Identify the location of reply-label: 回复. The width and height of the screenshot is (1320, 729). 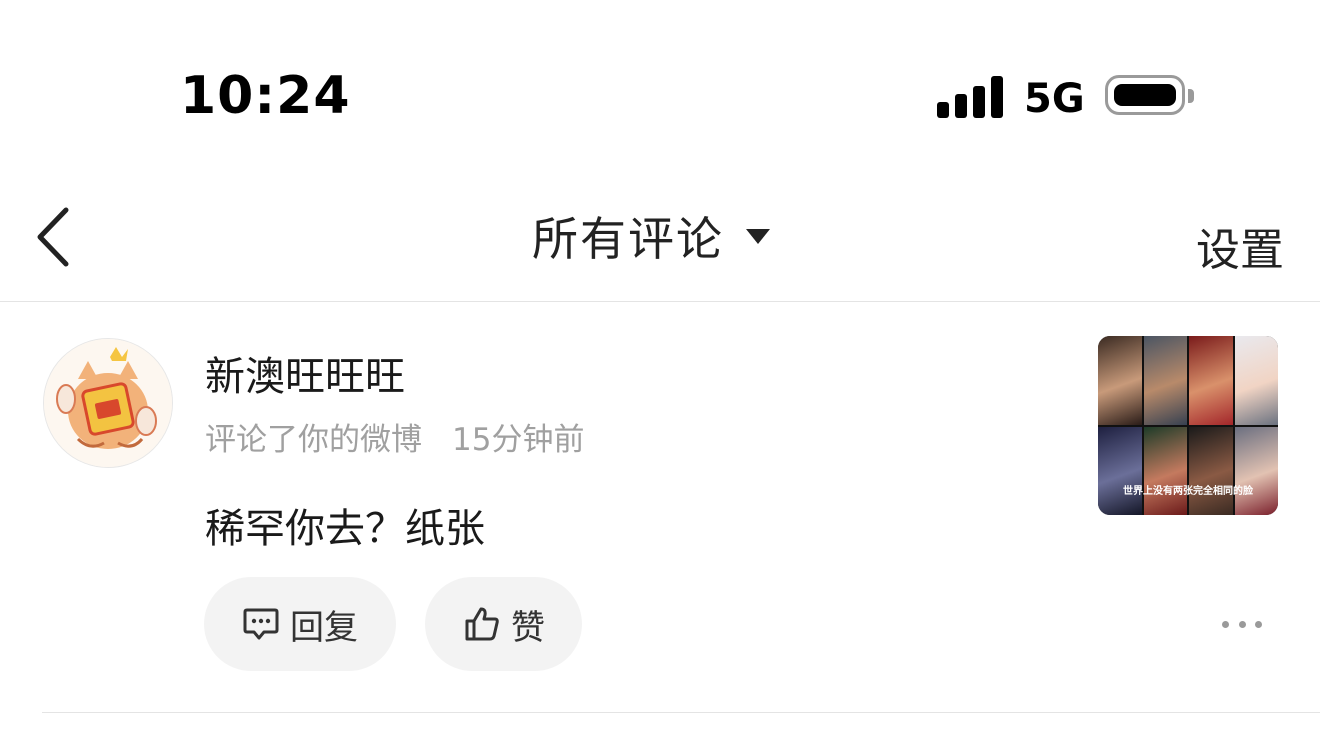
(324, 627).